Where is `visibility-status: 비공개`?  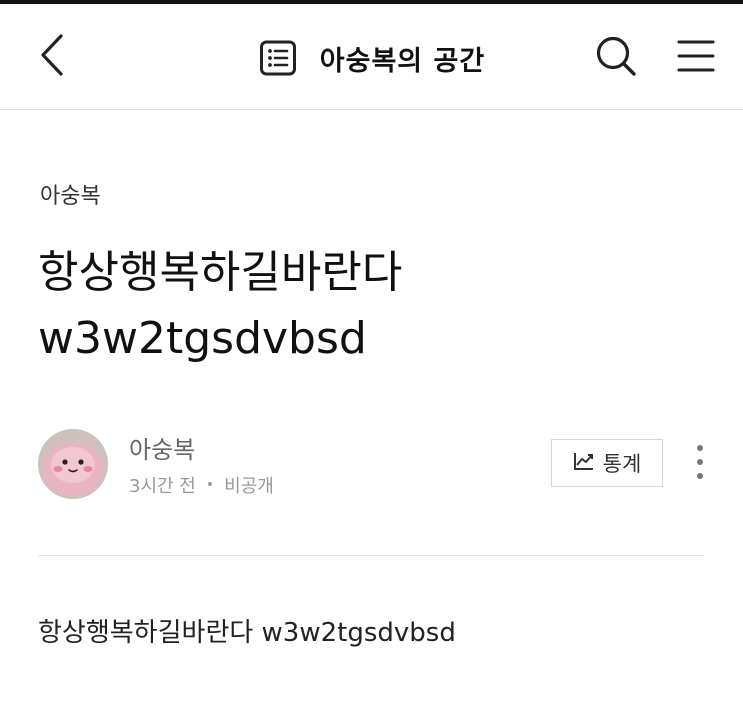
visibility-status: 비공개 is located at coordinates (249, 486).